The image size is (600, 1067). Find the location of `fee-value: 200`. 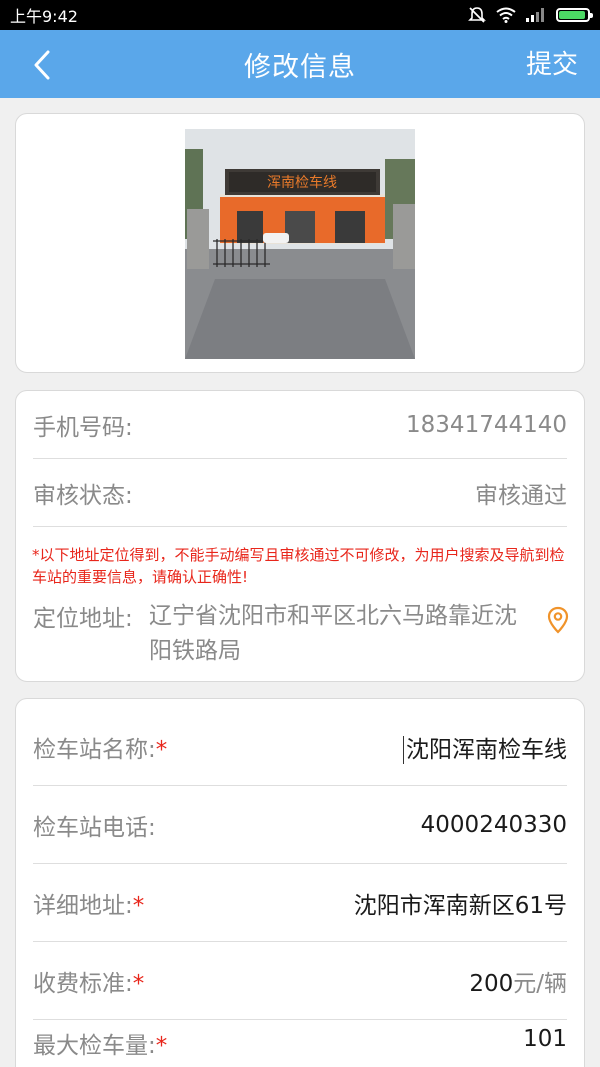

fee-value: 200 is located at coordinates (491, 984).